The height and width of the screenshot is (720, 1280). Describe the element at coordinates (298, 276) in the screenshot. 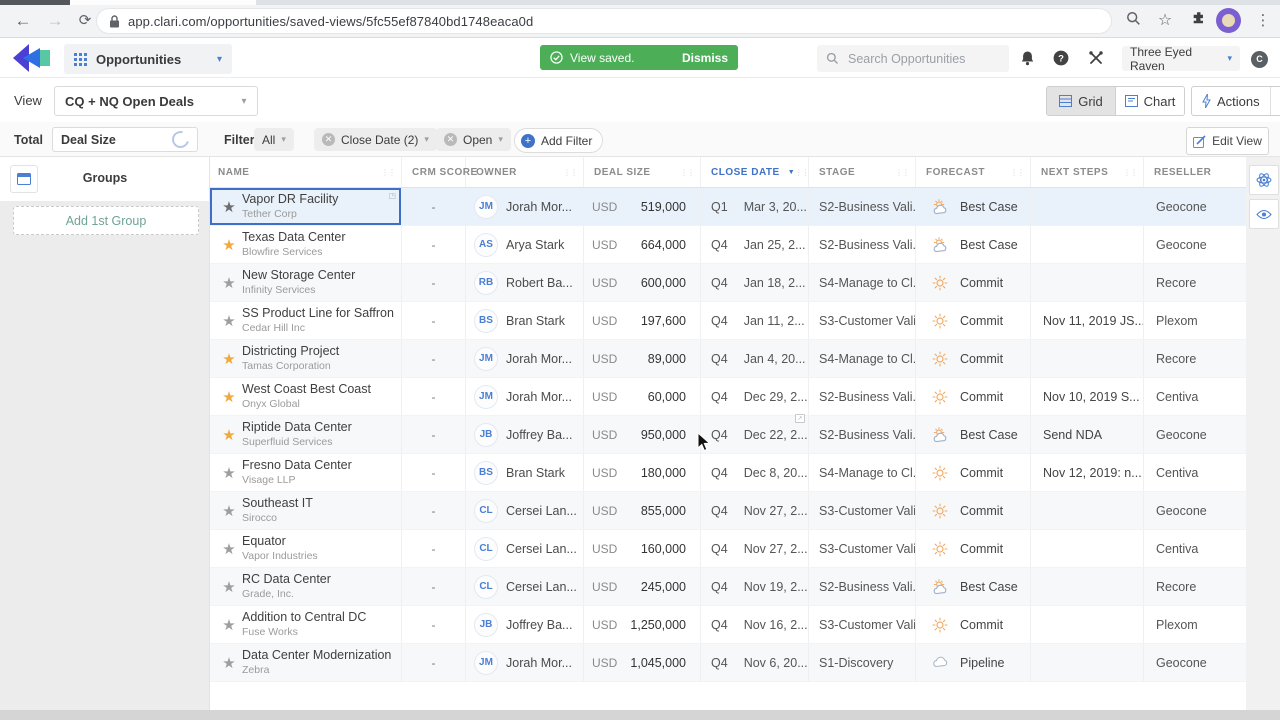

I see `opportunity-name: New Storage Center` at that location.